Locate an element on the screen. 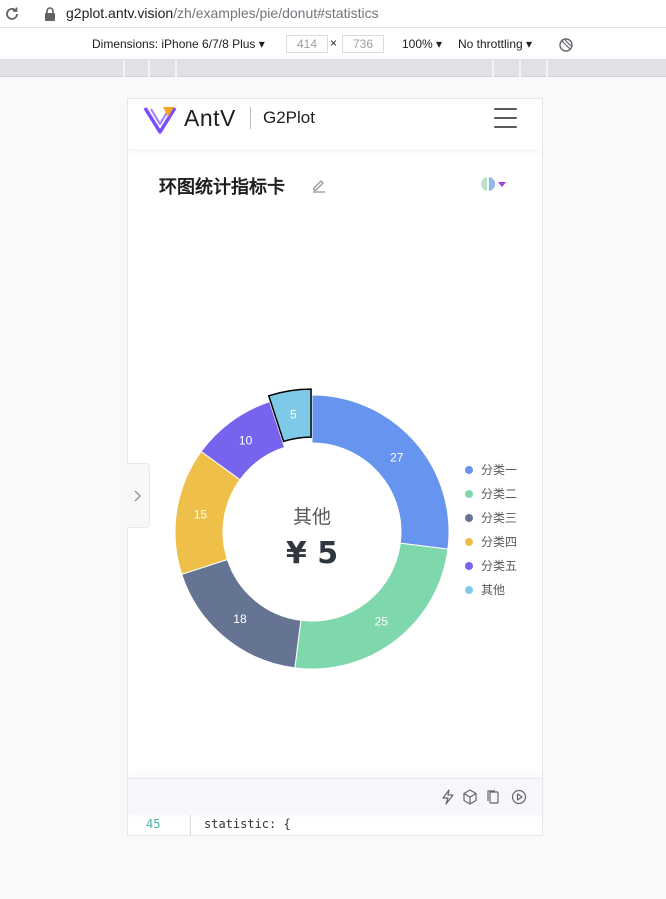 The width and height of the screenshot is (666, 899). statistic-value: ¥ 5 is located at coordinates (312, 553).